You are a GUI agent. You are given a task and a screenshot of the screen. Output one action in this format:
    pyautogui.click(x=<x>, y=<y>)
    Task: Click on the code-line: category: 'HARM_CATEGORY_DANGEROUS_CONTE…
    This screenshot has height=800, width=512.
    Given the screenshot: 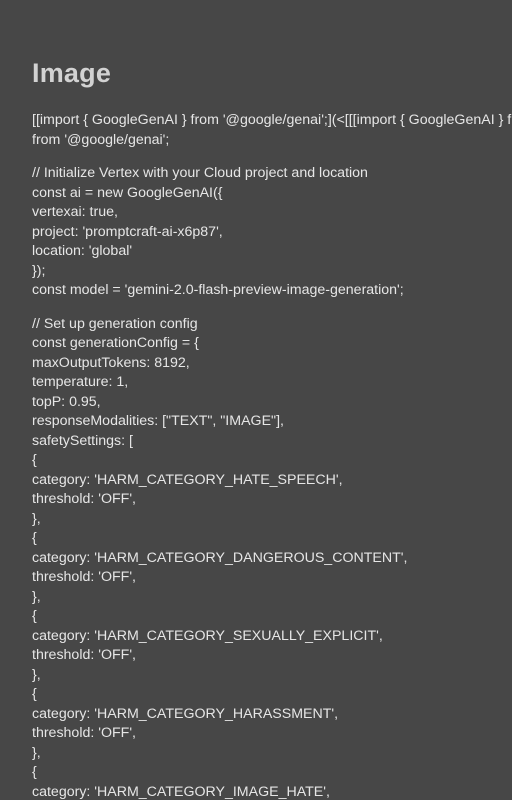 What is the action you would take?
    pyautogui.click(x=220, y=557)
    